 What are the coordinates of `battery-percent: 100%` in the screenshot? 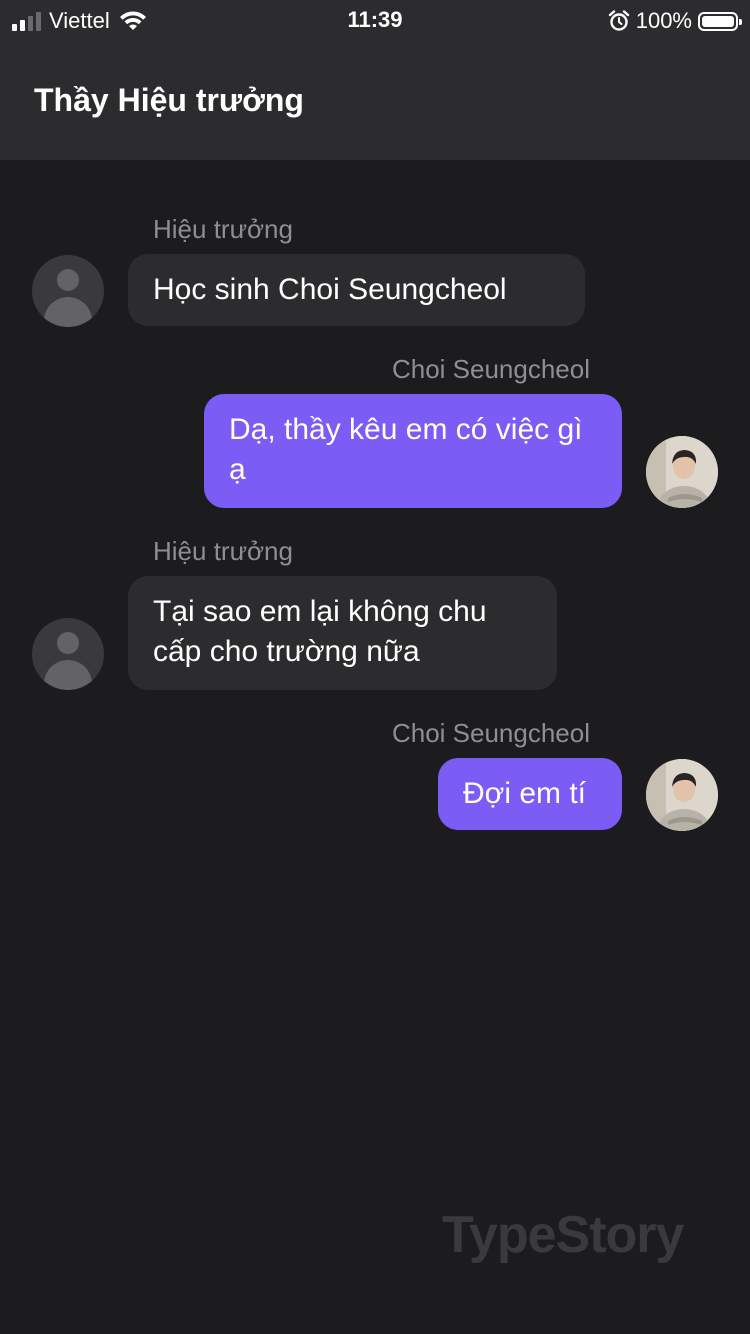 It's located at (663, 20).